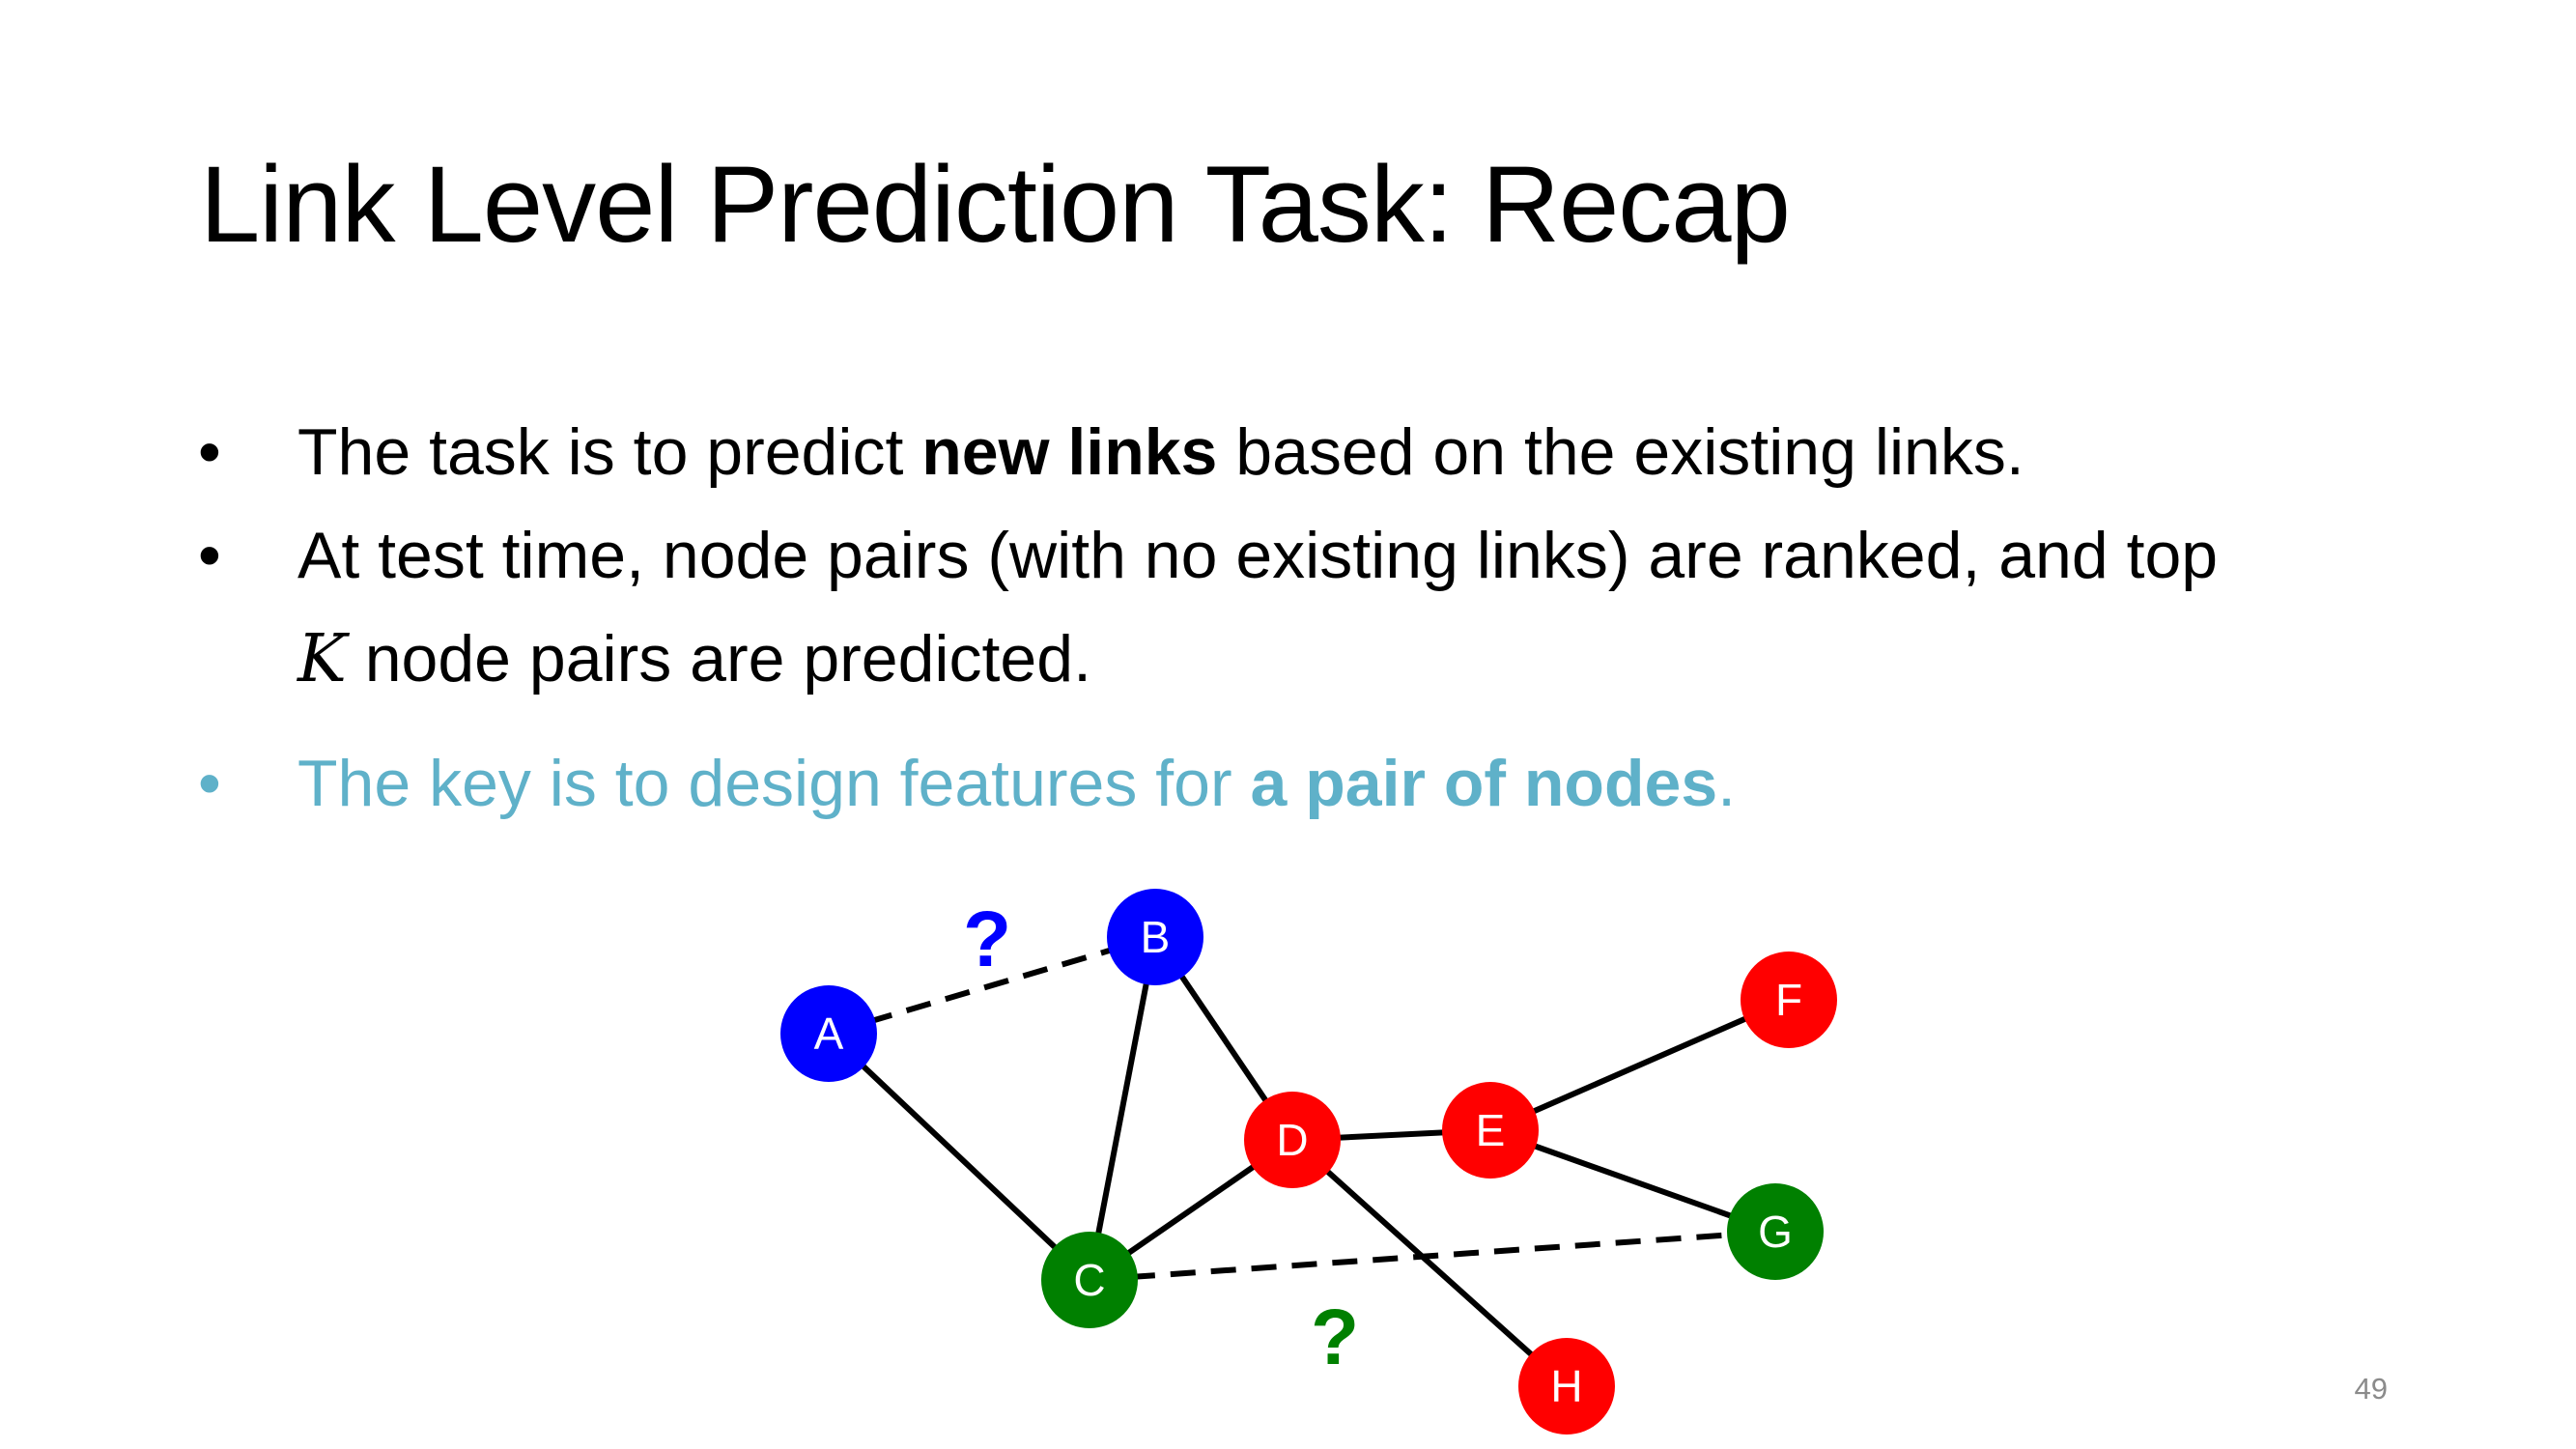  I want to click on graph-node-h: H, so click(1566, 1386).